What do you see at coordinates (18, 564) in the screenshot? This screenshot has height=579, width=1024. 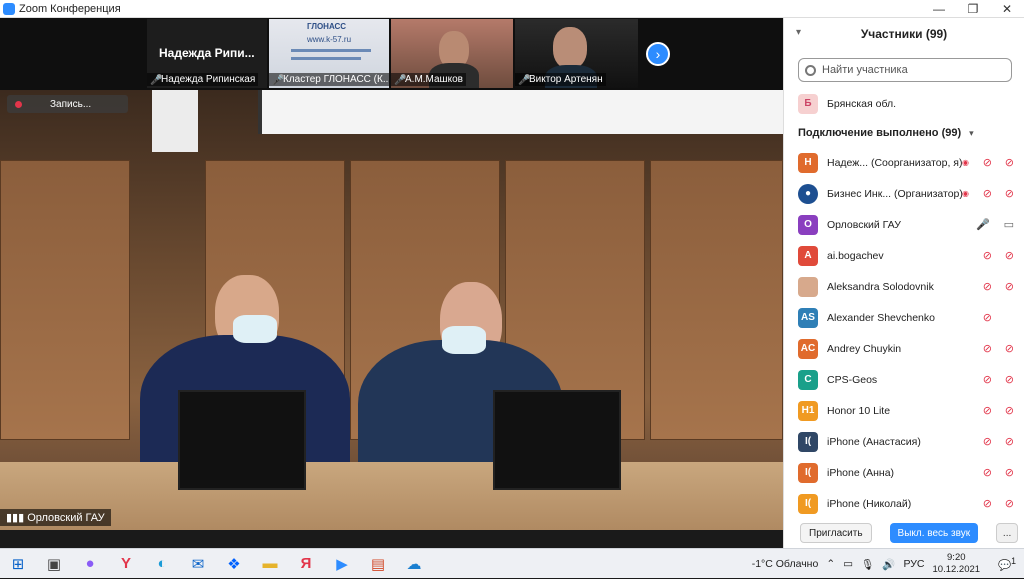 I see `windows-start-icon: ⊞` at bounding box center [18, 564].